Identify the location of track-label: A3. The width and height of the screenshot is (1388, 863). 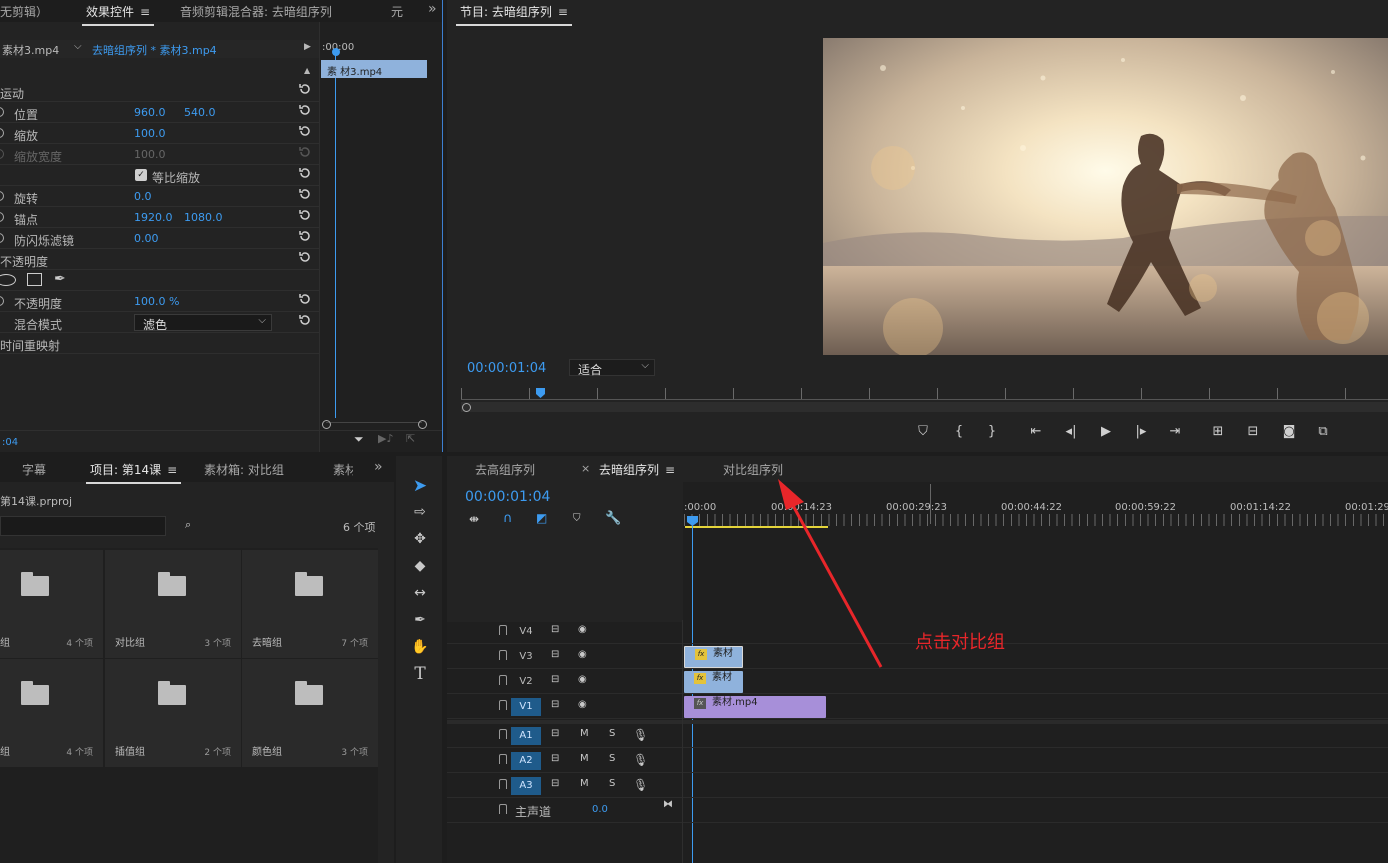
(526, 786).